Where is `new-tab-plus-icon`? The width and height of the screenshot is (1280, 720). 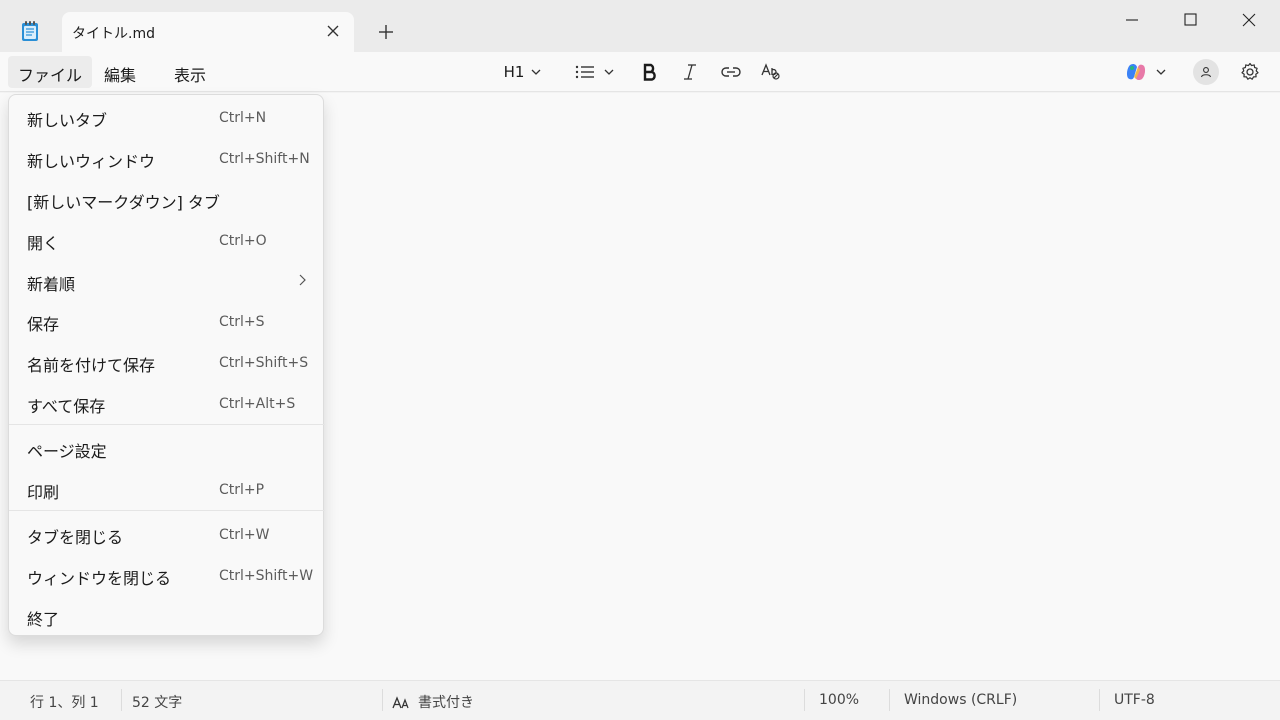 new-tab-plus-icon is located at coordinates (386, 32).